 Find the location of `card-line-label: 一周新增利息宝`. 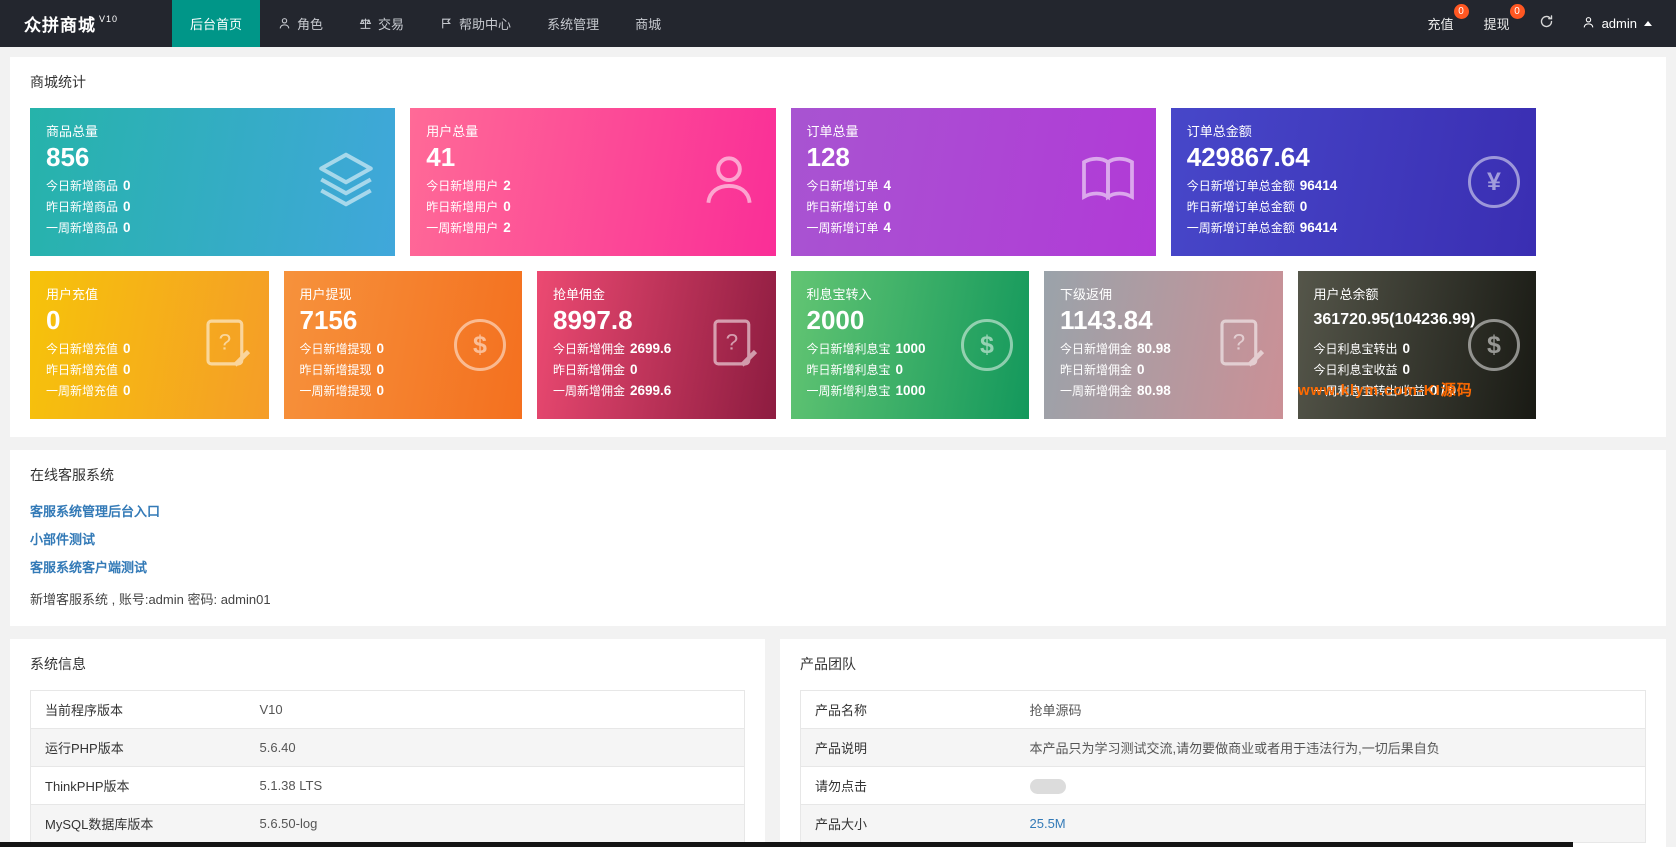

card-line-label: 一周新增利息宝 is located at coordinates (848, 391).